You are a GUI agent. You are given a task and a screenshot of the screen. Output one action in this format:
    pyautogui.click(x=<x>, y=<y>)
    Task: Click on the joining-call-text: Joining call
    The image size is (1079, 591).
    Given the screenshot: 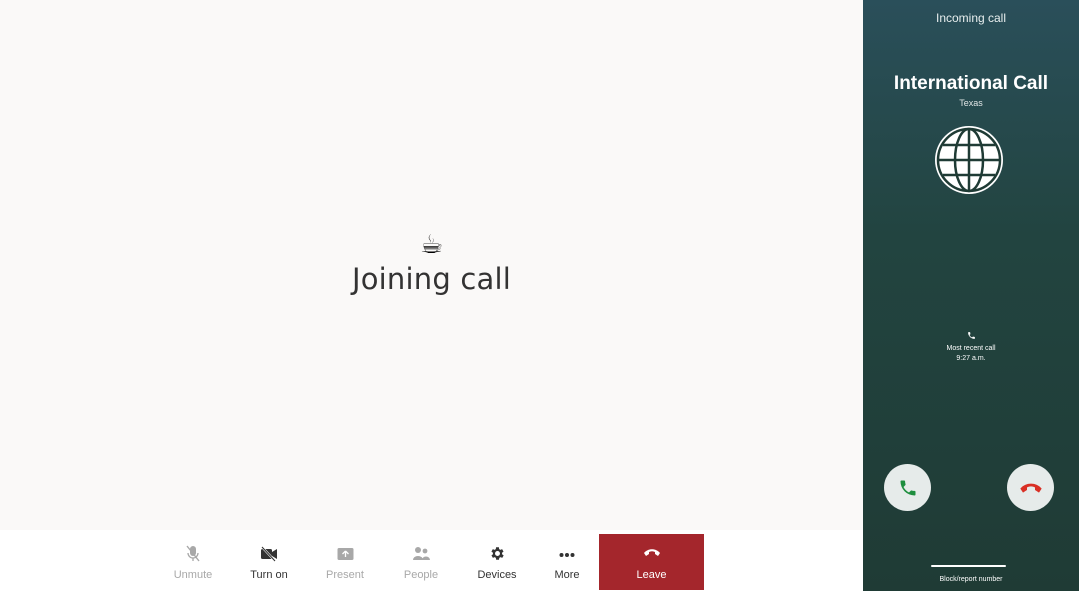 What is the action you would take?
    pyautogui.click(x=431, y=279)
    